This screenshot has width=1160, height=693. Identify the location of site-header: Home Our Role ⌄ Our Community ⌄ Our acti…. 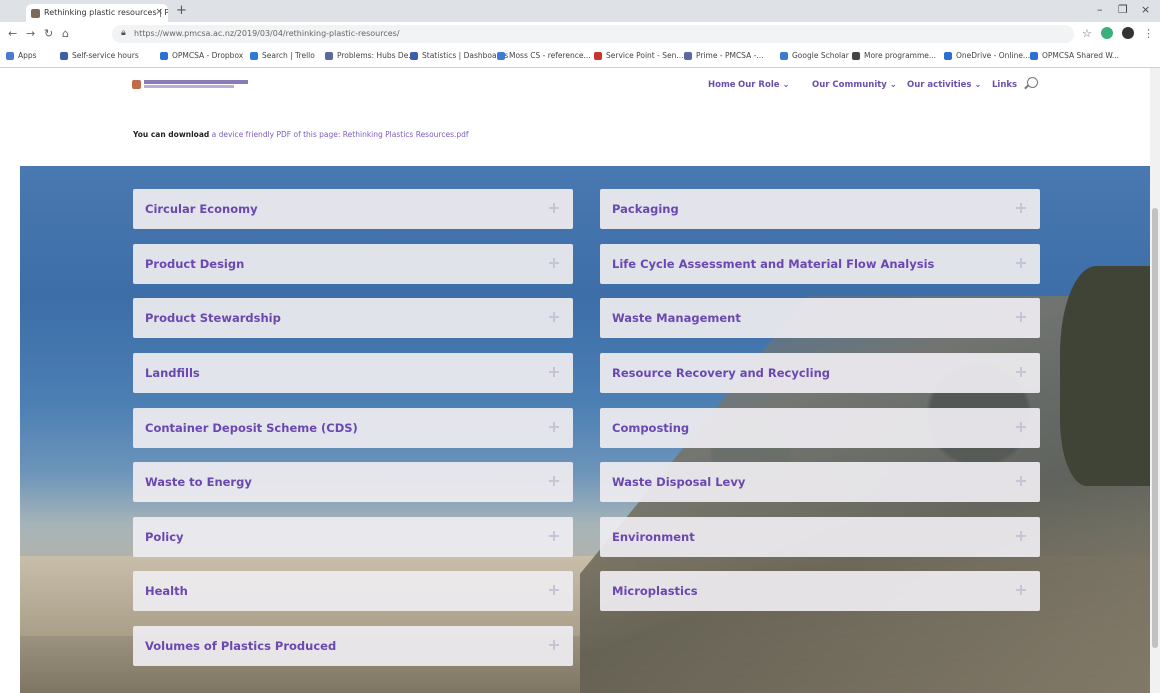
(575, 85).